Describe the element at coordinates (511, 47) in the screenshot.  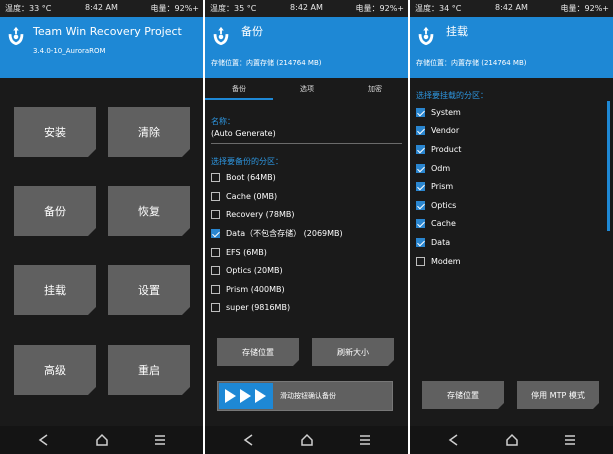
I see `header: 挂载 存储位置：内置存储 (214764 MB)` at that location.